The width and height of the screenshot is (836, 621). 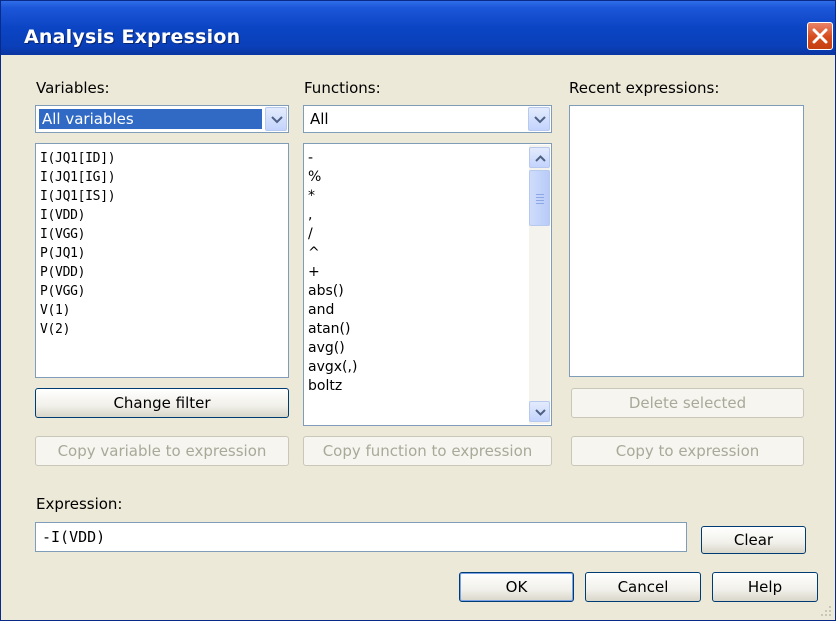 I want to click on close-button, so click(x=820, y=36).